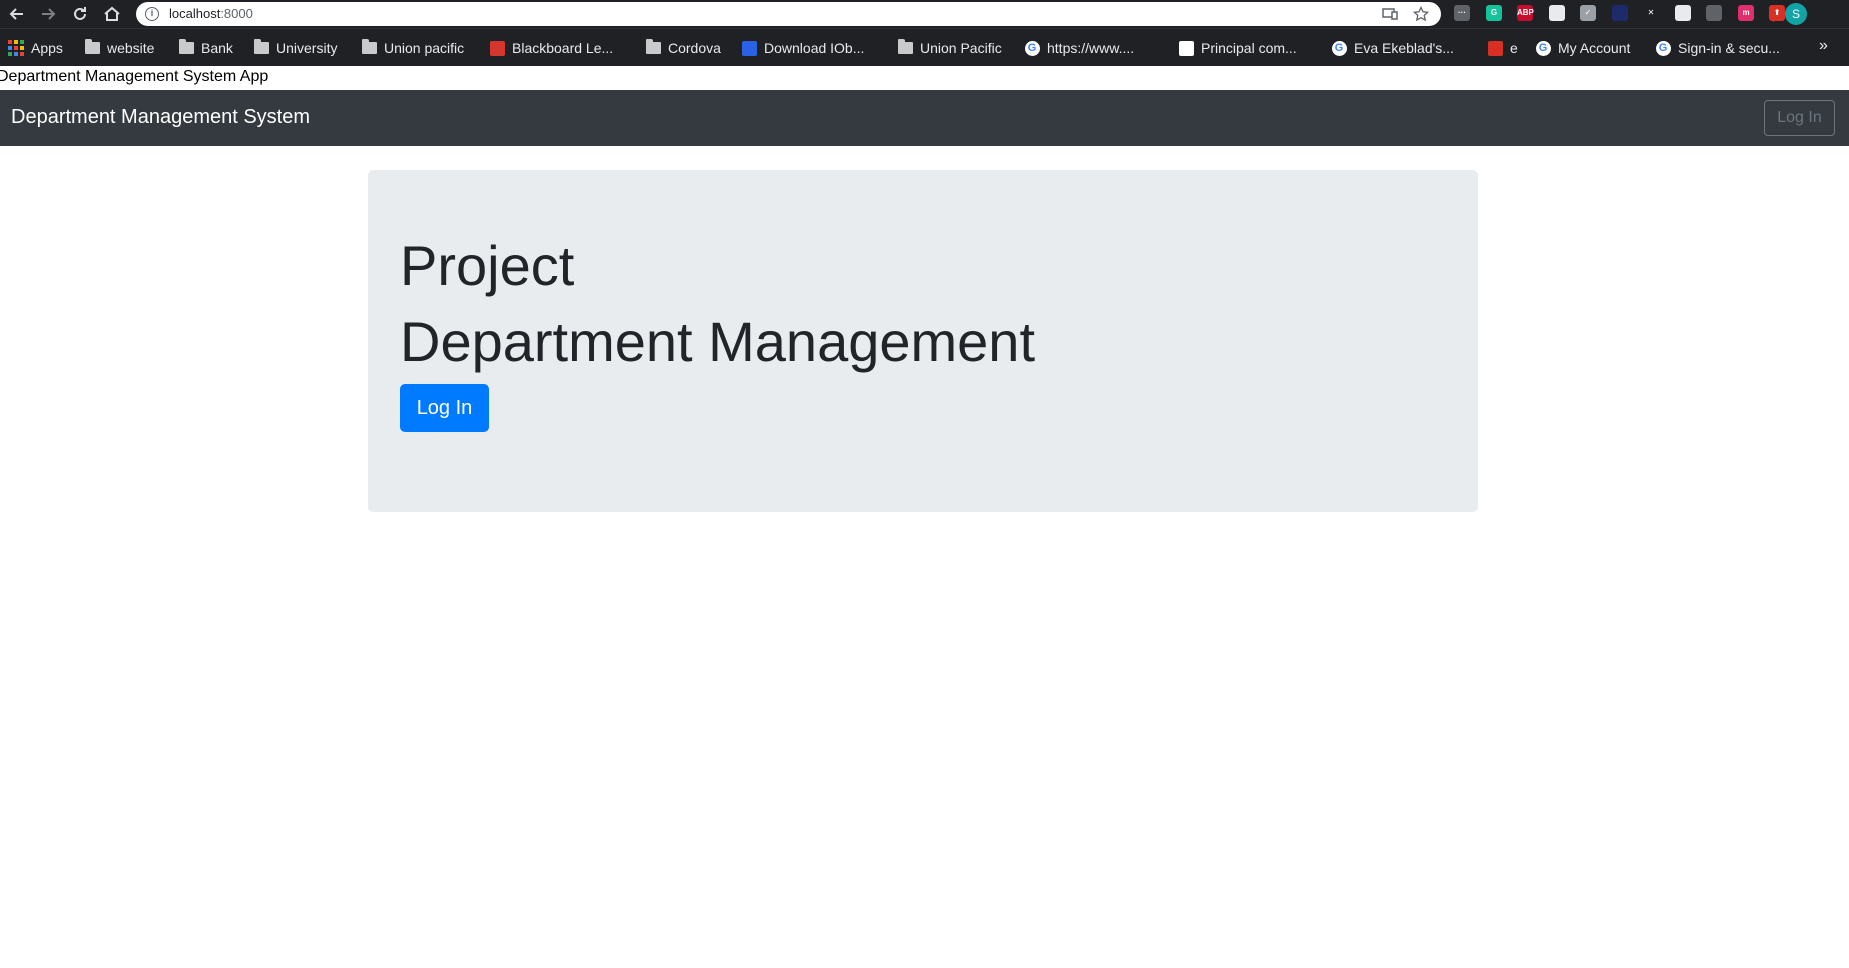  Describe the element at coordinates (1525, 13) in the screenshot. I see `adblock-plus-extension-icon: ABP` at that location.